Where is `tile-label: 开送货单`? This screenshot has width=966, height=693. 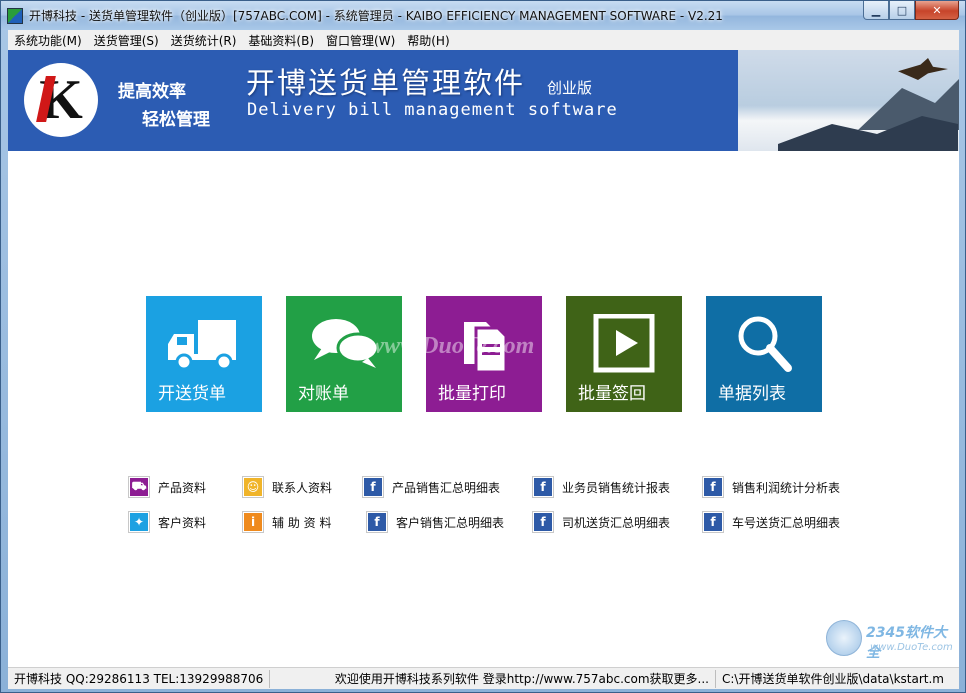
tile-label: 开送货单 is located at coordinates (192, 394).